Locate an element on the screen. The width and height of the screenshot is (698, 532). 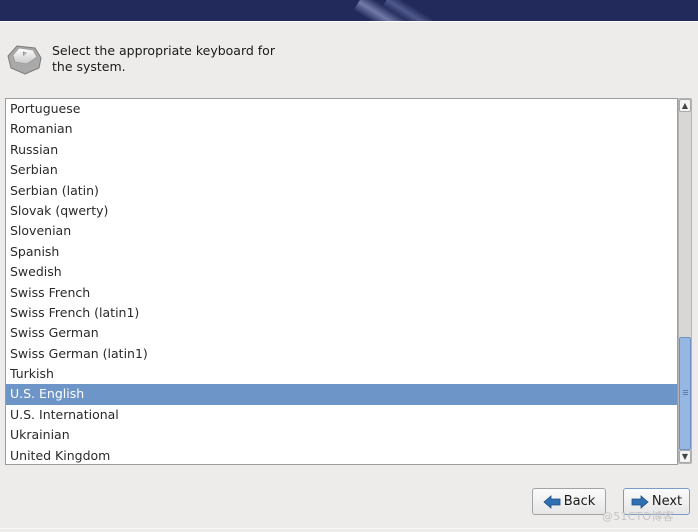
list-item: Swiss German (latin1) is located at coordinates (341, 354).